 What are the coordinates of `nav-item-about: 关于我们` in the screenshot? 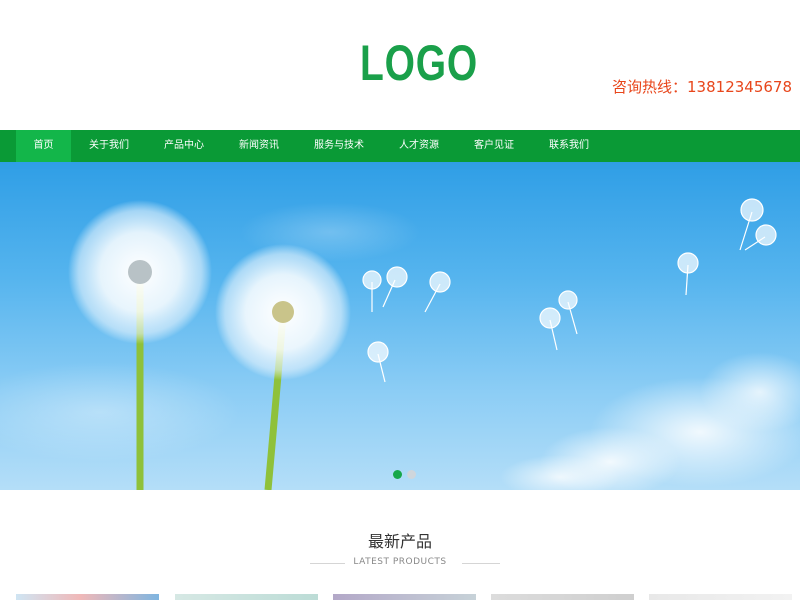 It's located at (109, 146).